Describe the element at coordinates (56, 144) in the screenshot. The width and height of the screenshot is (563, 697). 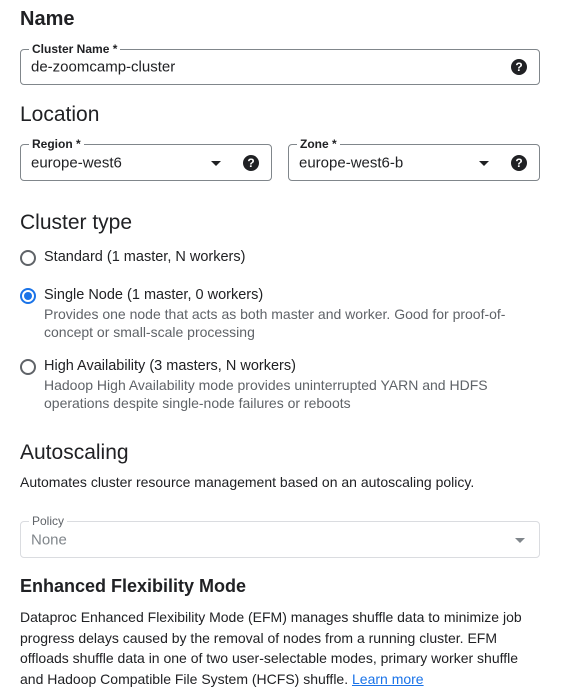
I see `region-label: Region *` at that location.